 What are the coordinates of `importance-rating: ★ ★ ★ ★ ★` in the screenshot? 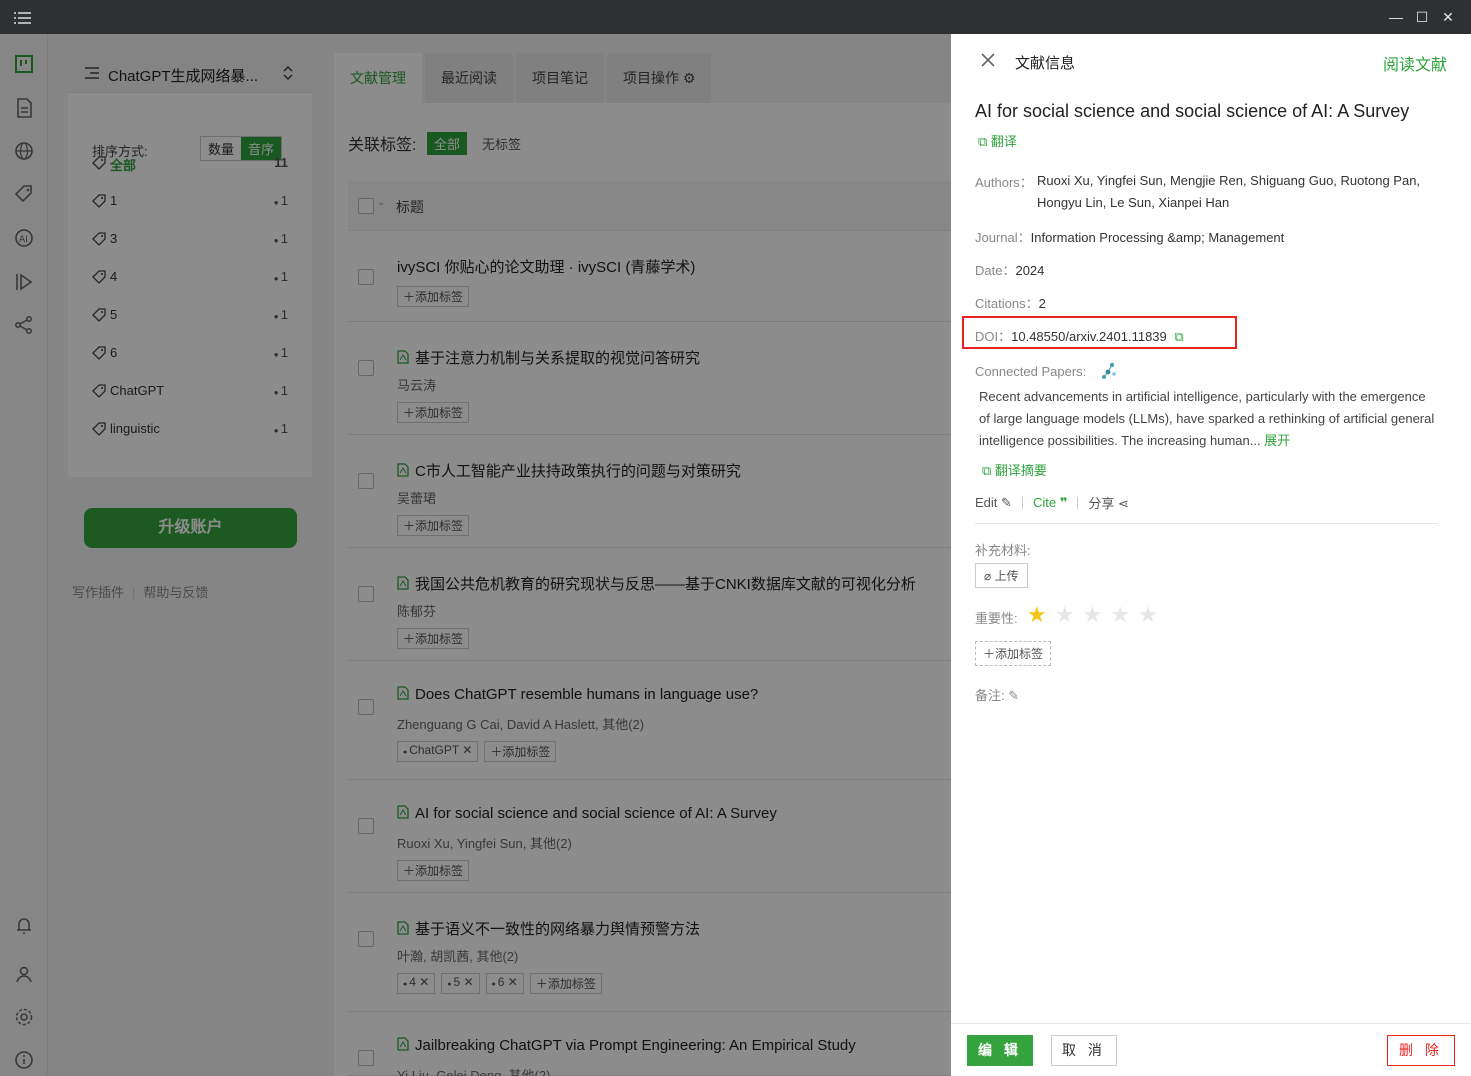 It's located at (1092, 615).